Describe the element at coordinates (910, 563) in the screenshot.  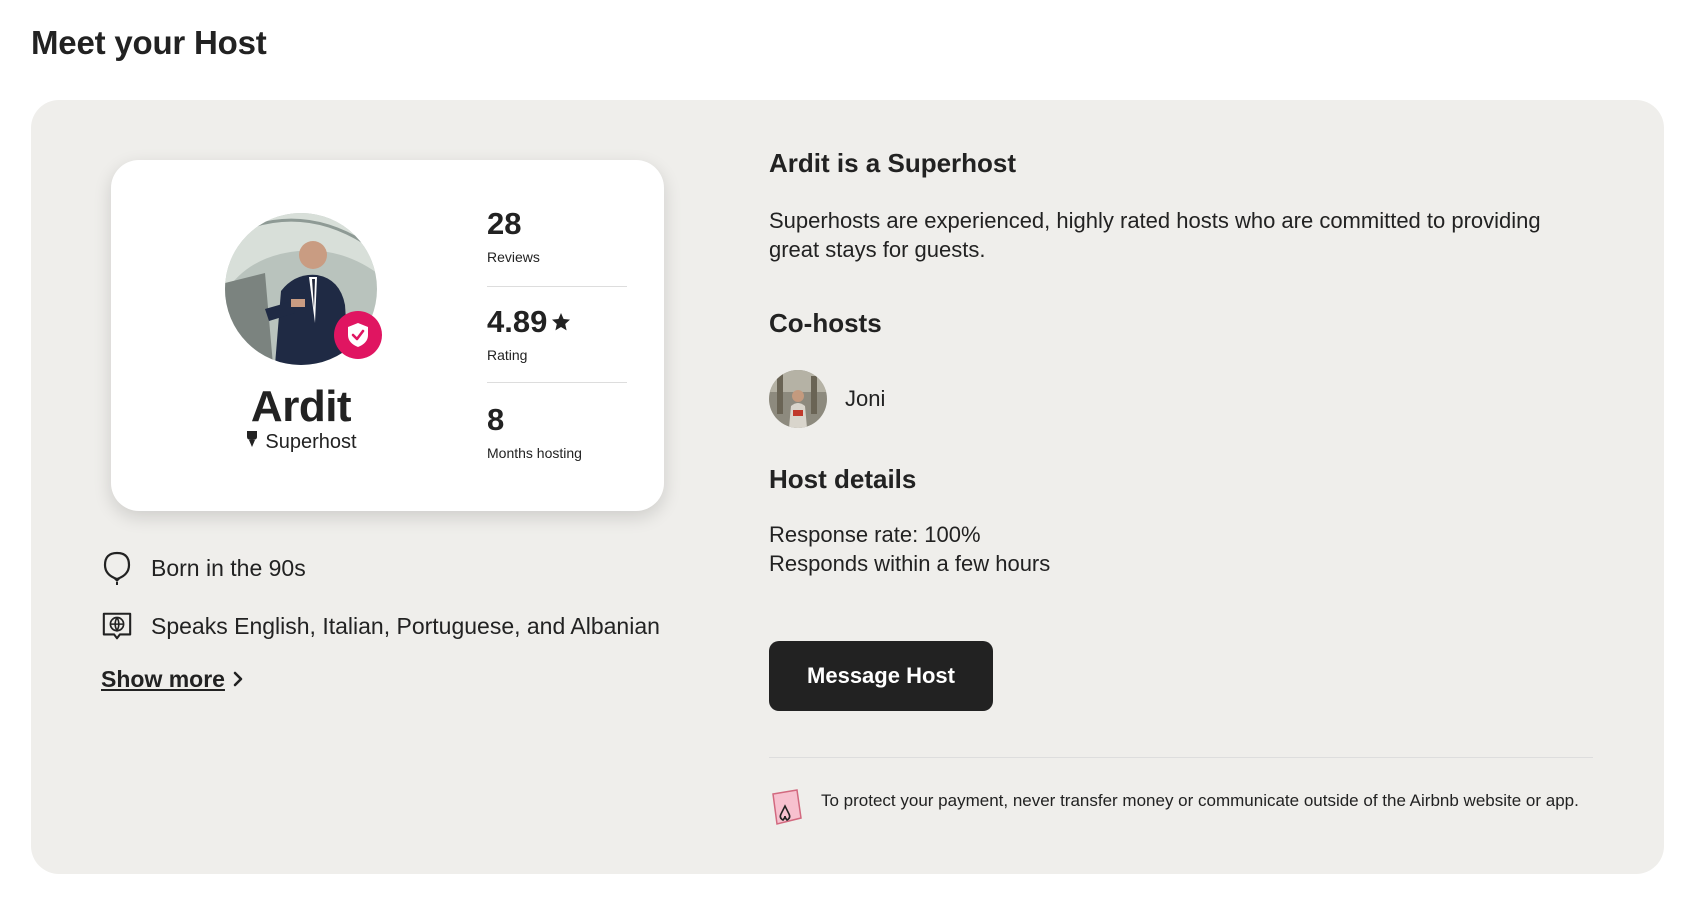
I see `response-time: Responds within a few hours` at that location.